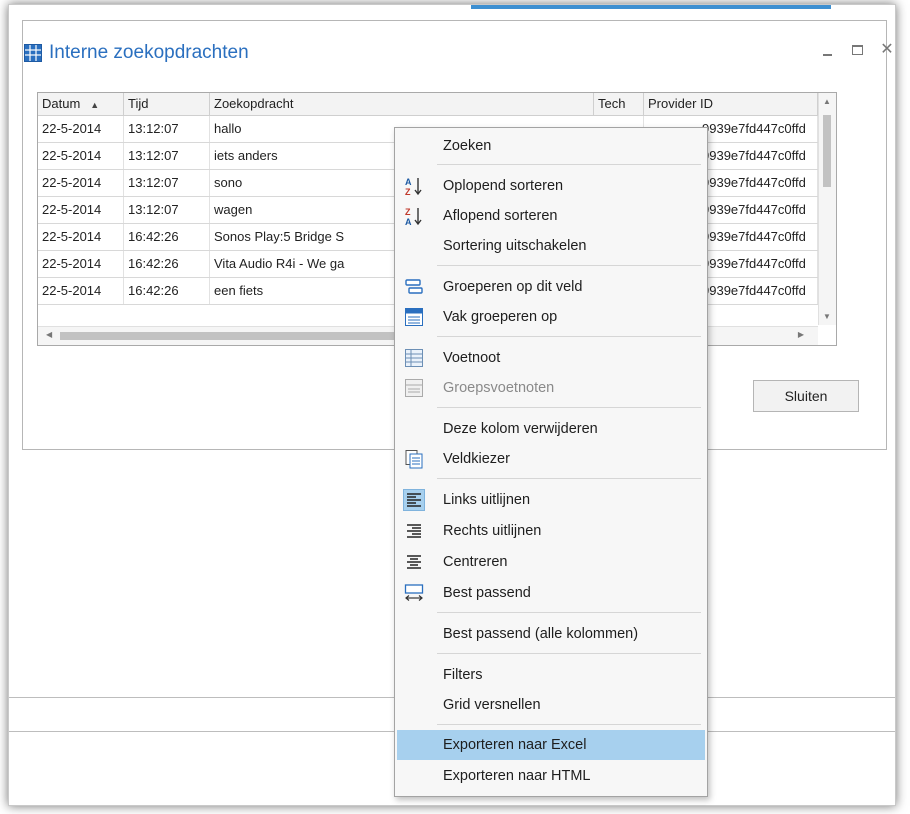  I want to click on column-header-tech: Tech, so click(619, 104).